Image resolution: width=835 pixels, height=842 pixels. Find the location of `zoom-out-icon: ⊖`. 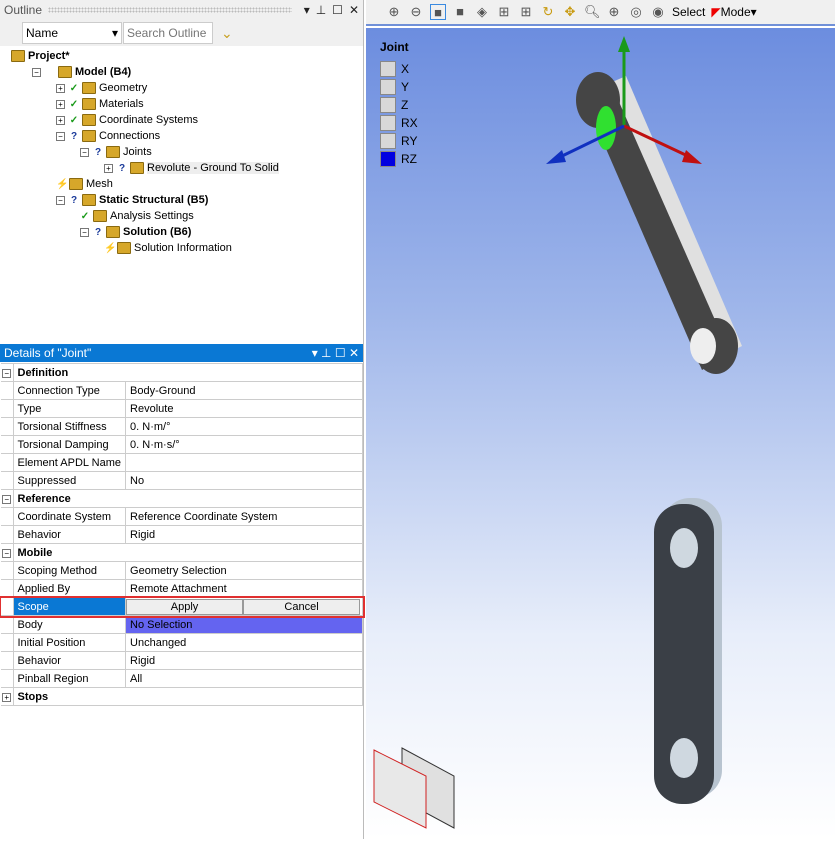

zoom-out-icon: ⊖ is located at coordinates (416, 12).